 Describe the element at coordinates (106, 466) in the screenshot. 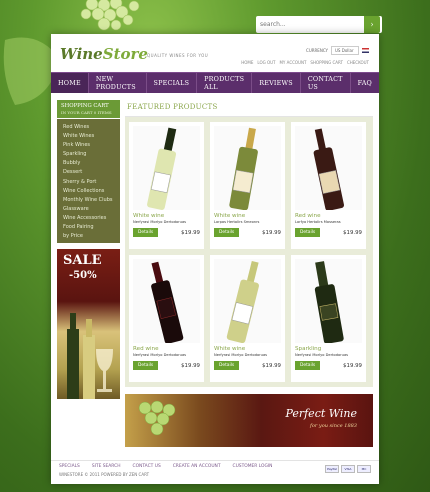

I see `footer-link-site-search: SITE SEARCH` at that location.